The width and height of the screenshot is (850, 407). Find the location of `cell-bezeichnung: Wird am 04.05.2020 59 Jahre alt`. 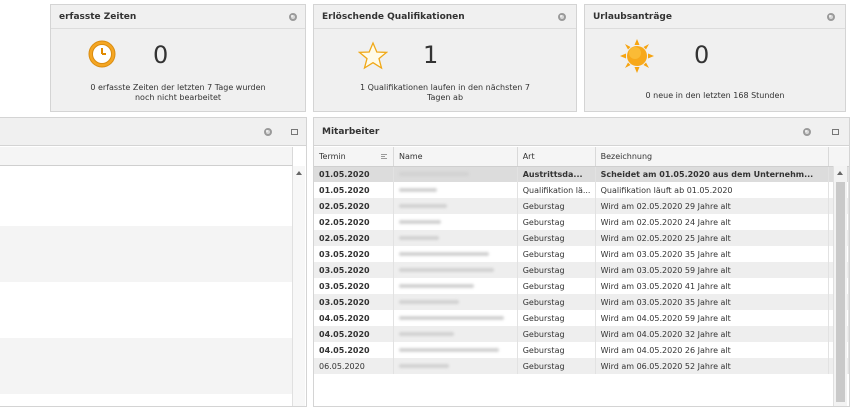

cell-bezeichnung: Wird am 04.05.2020 59 Jahre alt is located at coordinates (712, 318).